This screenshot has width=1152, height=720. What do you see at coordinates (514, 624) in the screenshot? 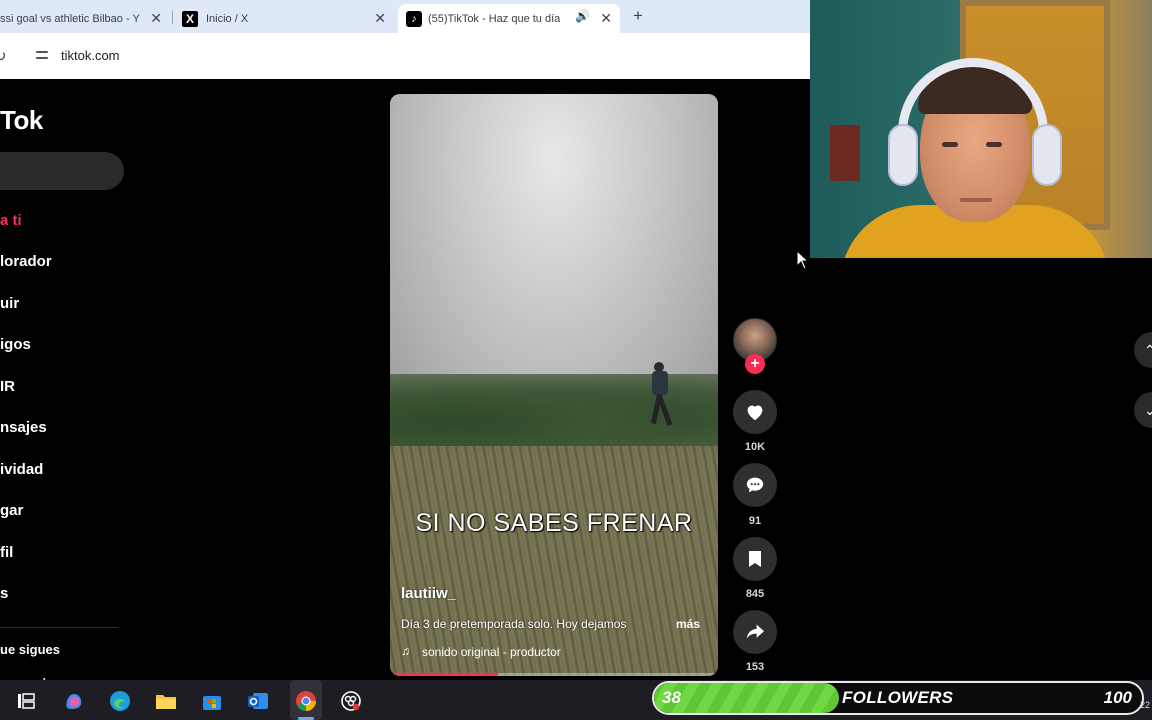
I see `video-description: Día 3 de pretemporada solo. Hoy dejamos` at bounding box center [514, 624].